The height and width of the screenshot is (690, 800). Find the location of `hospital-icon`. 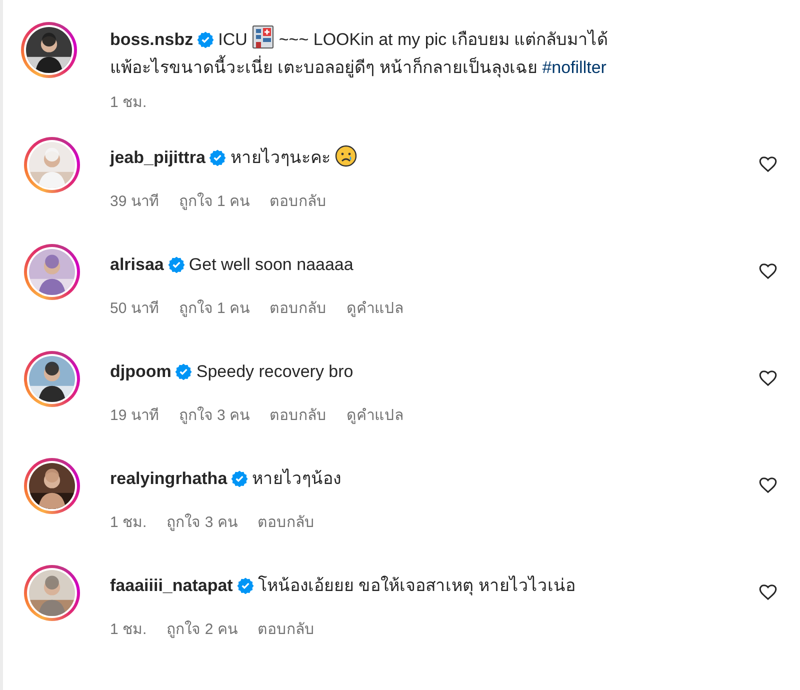

hospital-icon is located at coordinates (263, 37).